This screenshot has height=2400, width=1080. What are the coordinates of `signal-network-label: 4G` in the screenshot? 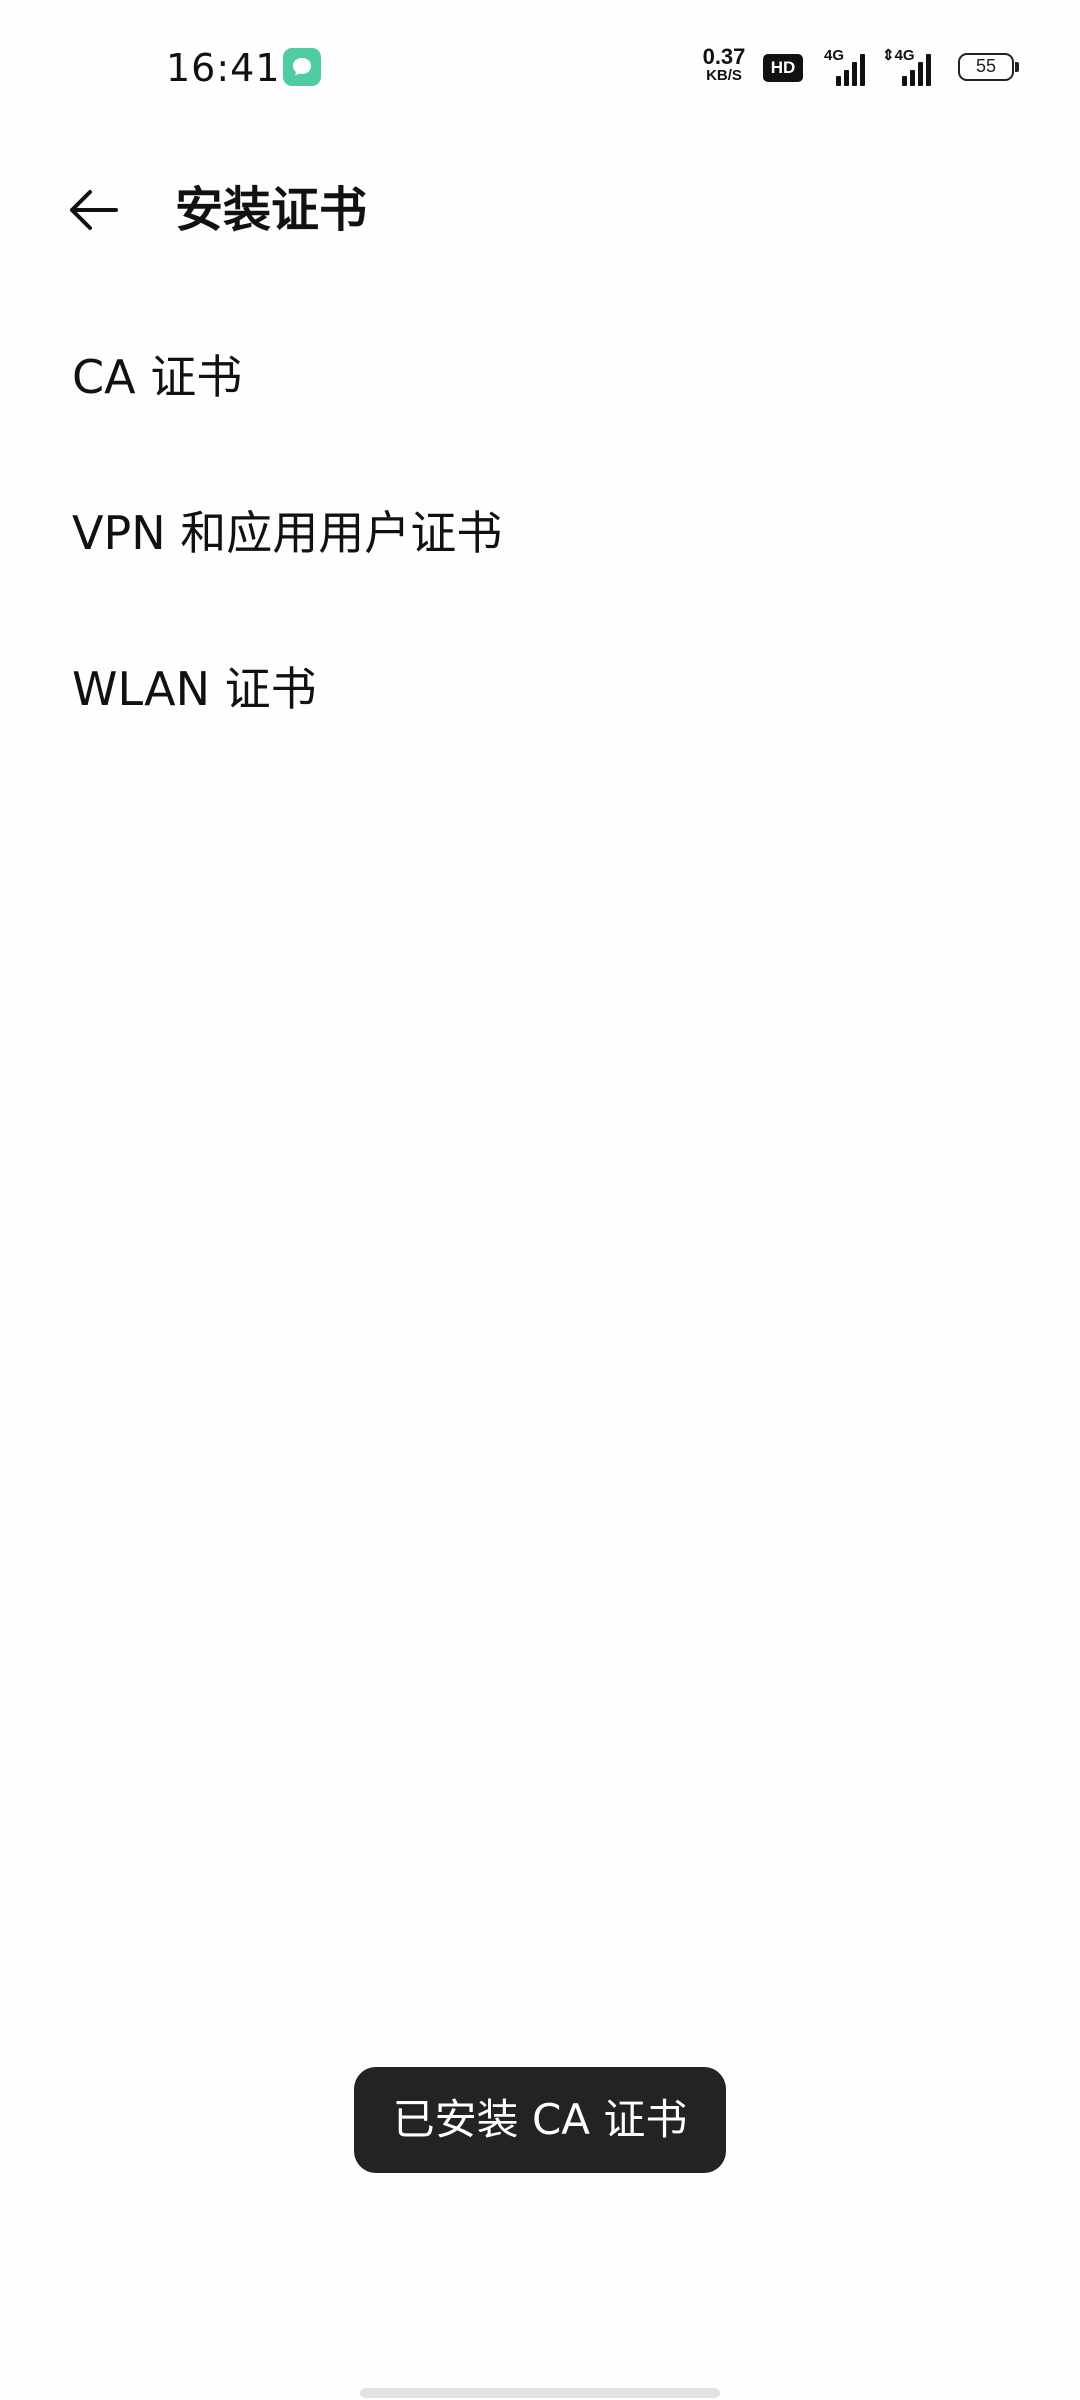 It's located at (834, 55).